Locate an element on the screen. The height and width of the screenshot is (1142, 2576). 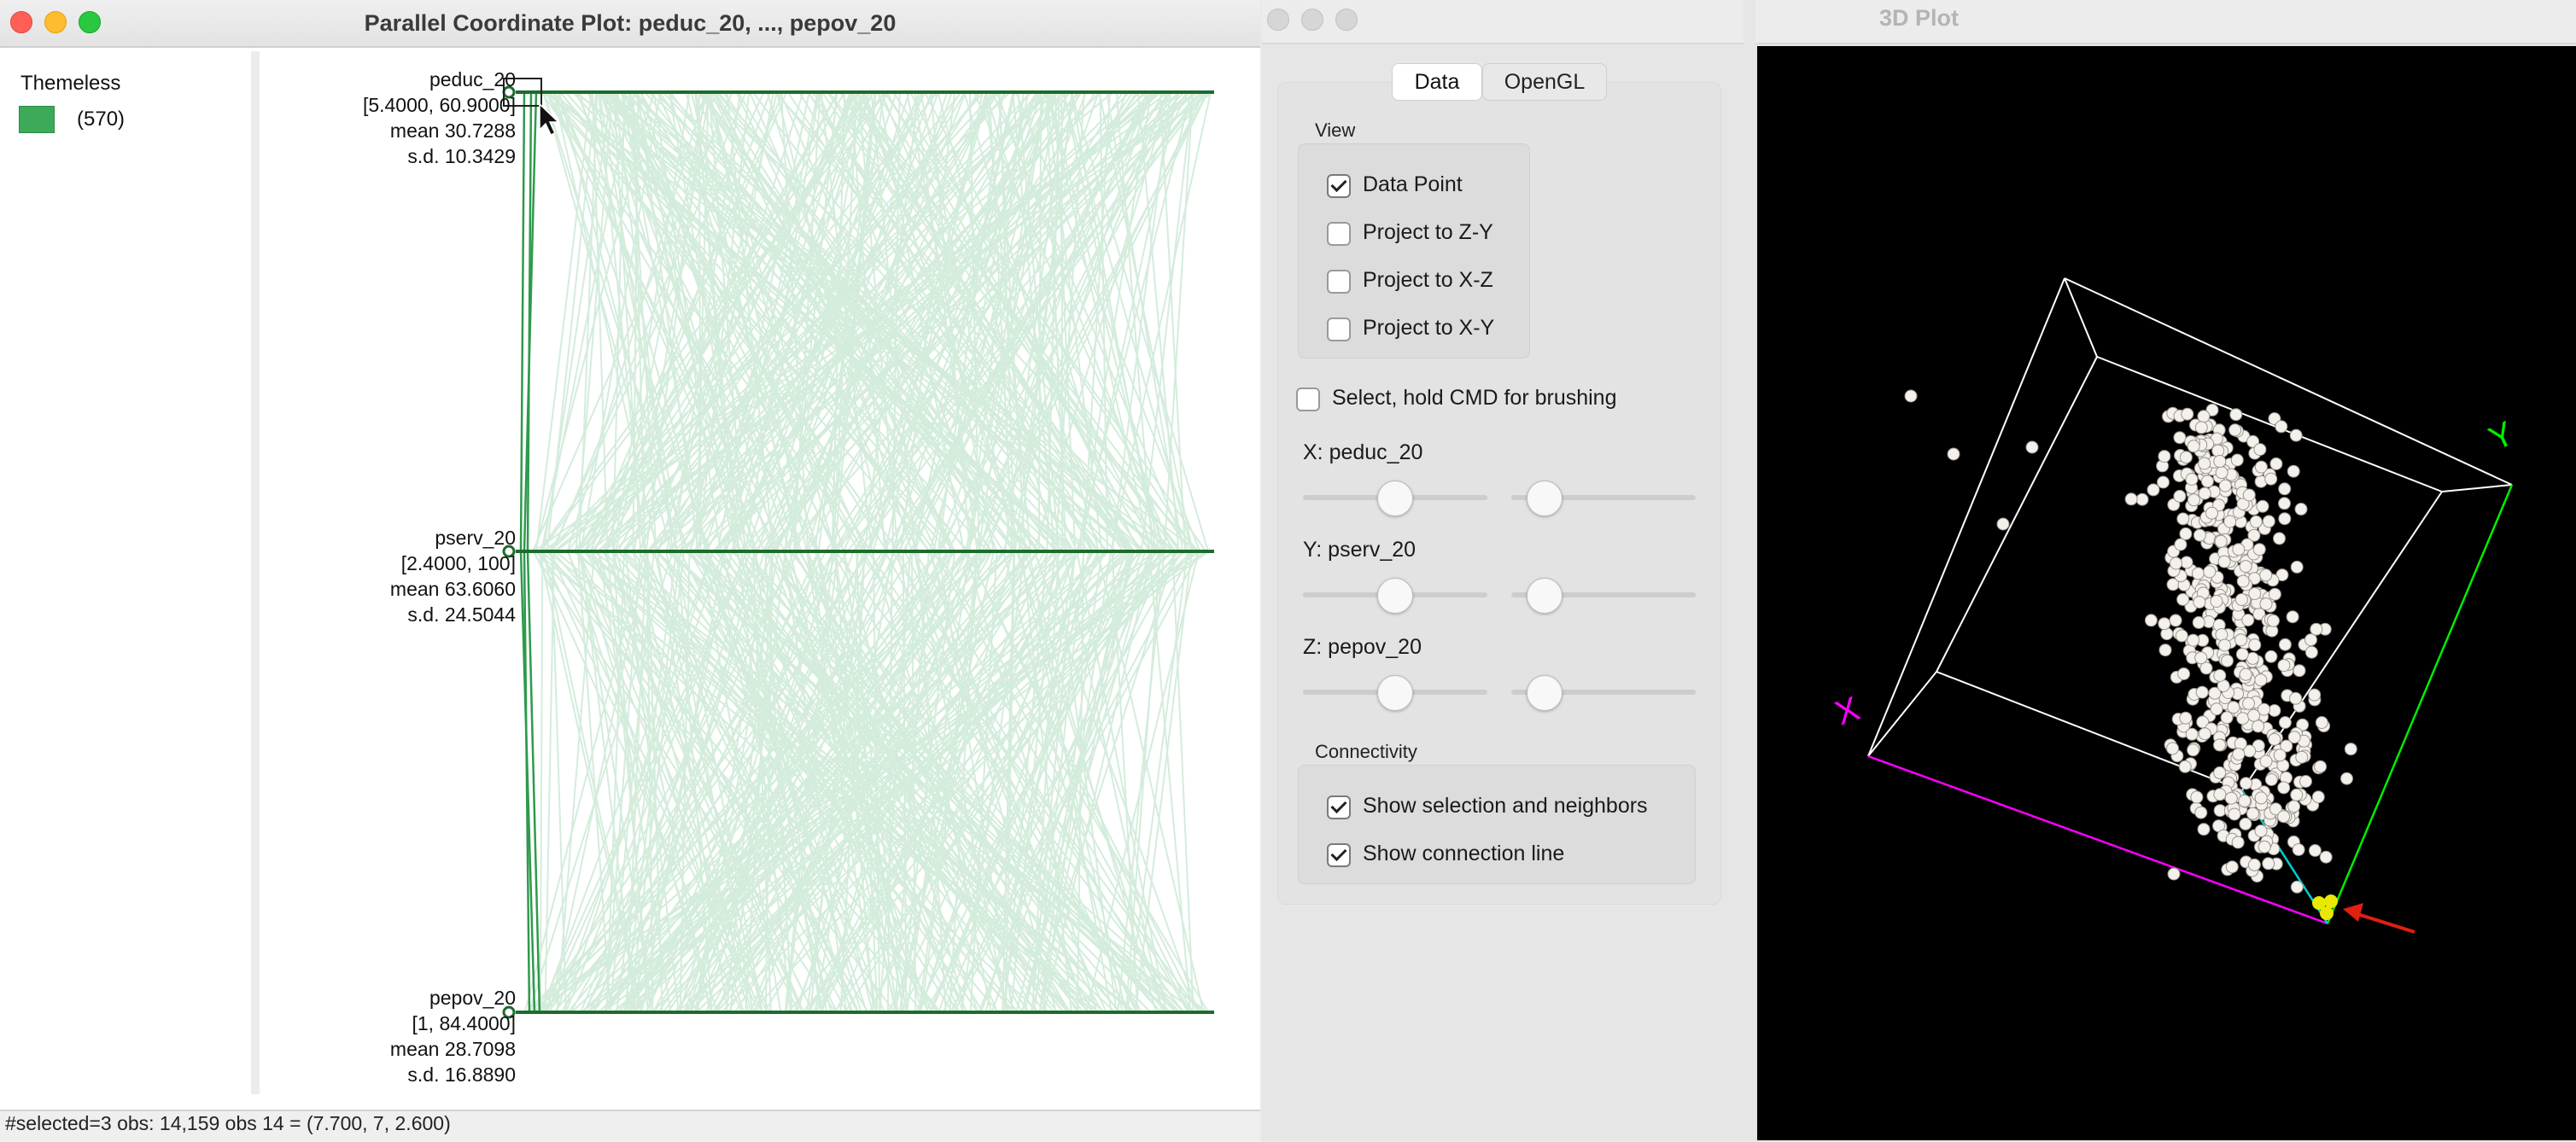
axis-range: [1, 84.4000] is located at coordinates (464, 1023).